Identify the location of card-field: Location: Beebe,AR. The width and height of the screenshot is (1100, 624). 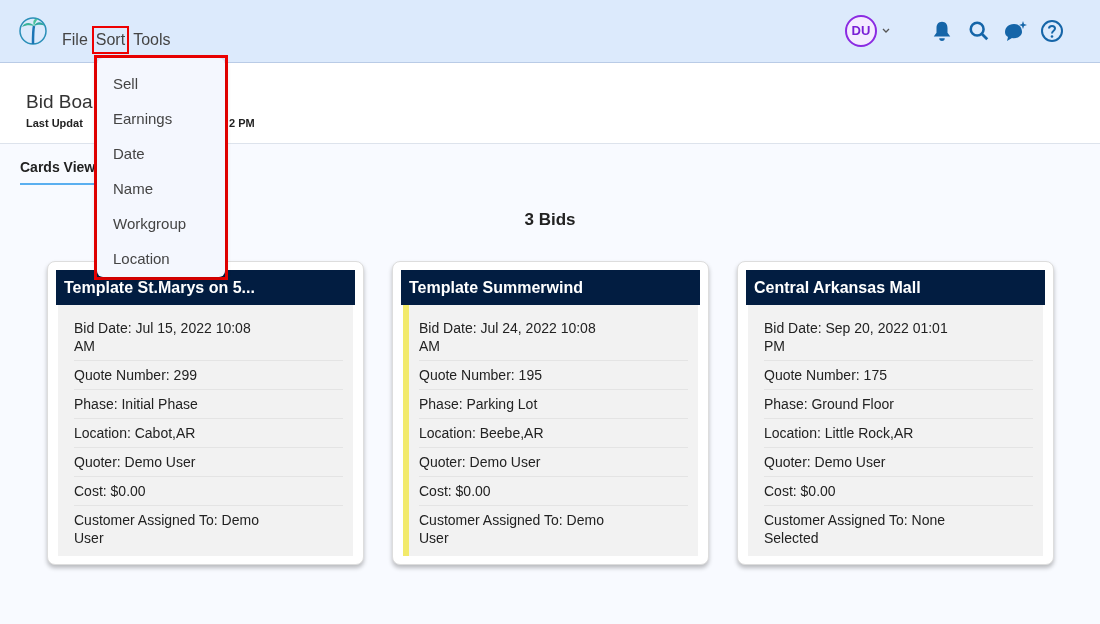
(553, 433).